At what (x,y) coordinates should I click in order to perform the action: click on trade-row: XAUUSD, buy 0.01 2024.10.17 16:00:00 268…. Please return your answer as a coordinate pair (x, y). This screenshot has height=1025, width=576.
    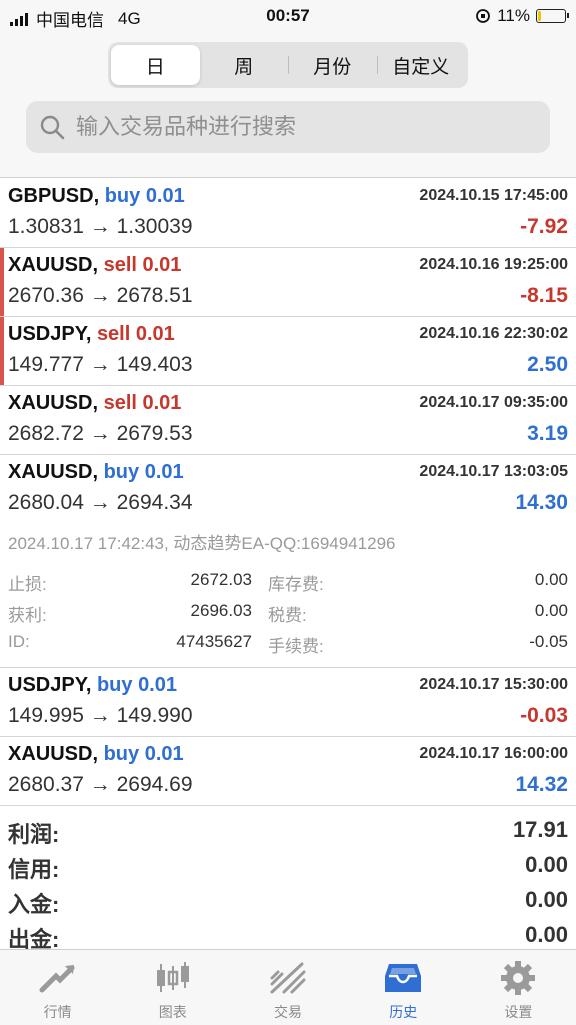
    Looking at the image, I should click on (288, 771).